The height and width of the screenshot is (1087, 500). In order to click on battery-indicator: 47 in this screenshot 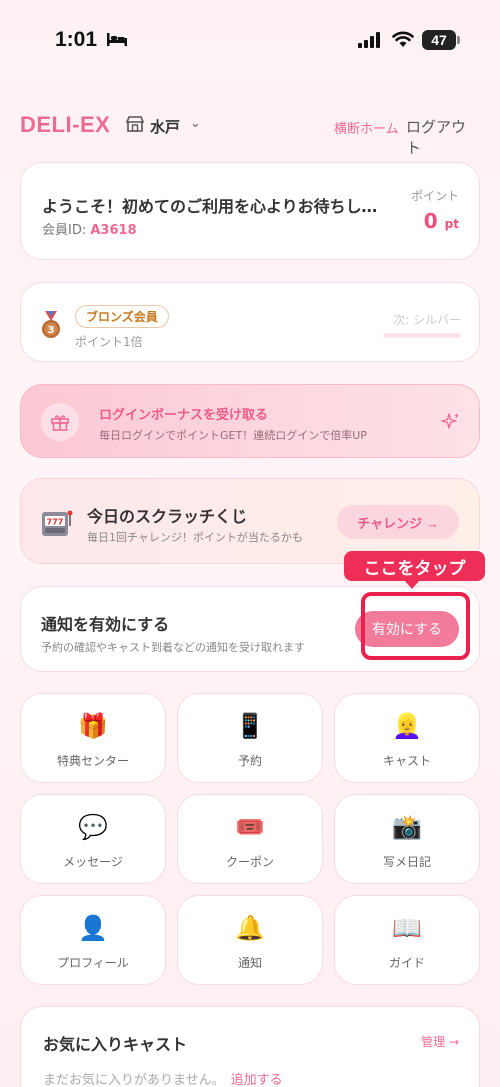, I will do `click(439, 40)`.